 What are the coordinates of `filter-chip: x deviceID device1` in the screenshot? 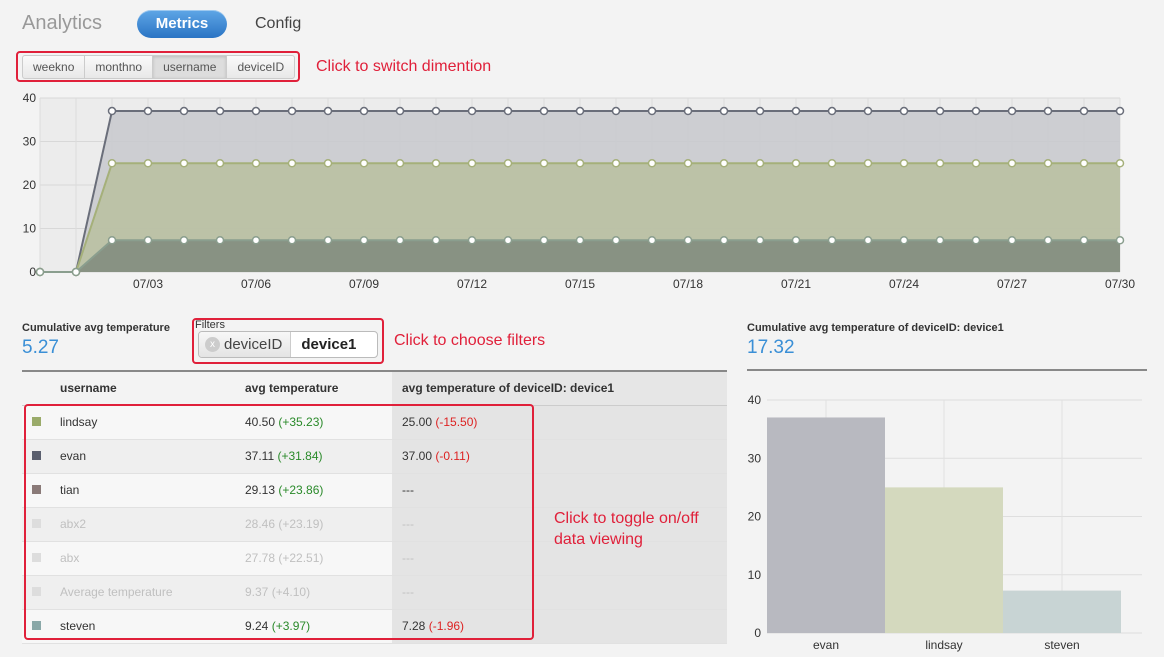 It's located at (288, 344).